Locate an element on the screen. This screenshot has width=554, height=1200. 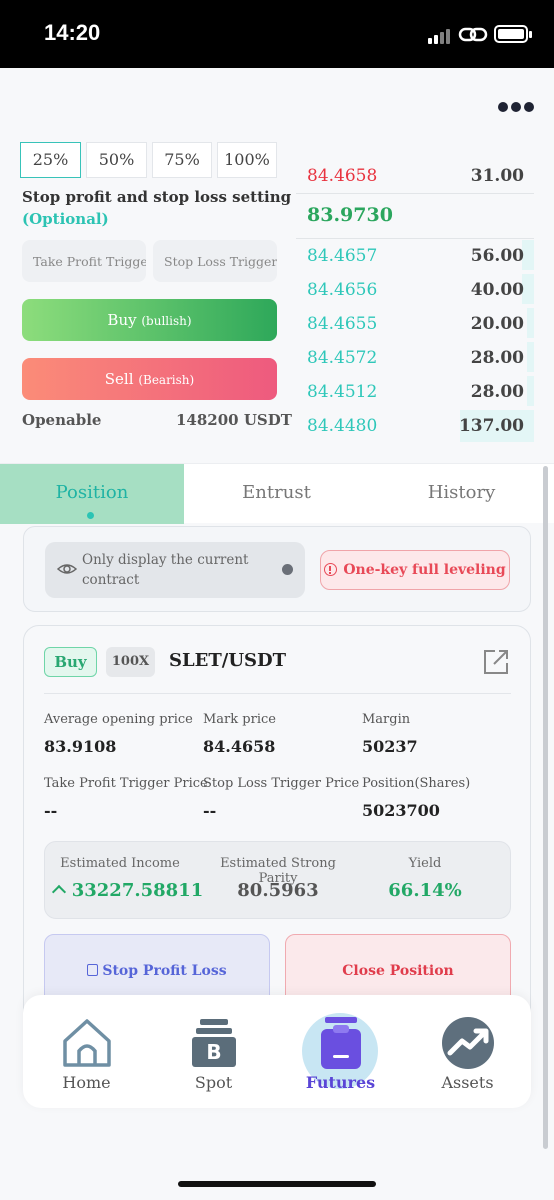
share-icon is located at coordinates (496, 662).